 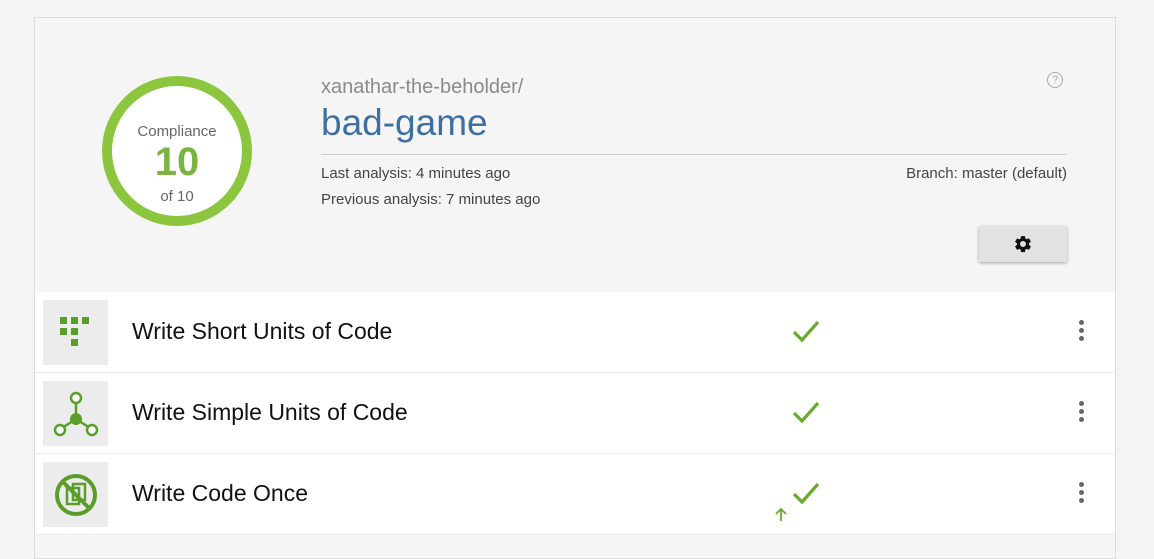 What do you see at coordinates (431, 199) in the screenshot?
I see `previous-analysis: Previous analysis: 7 minutes ago` at bounding box center [431, 199].